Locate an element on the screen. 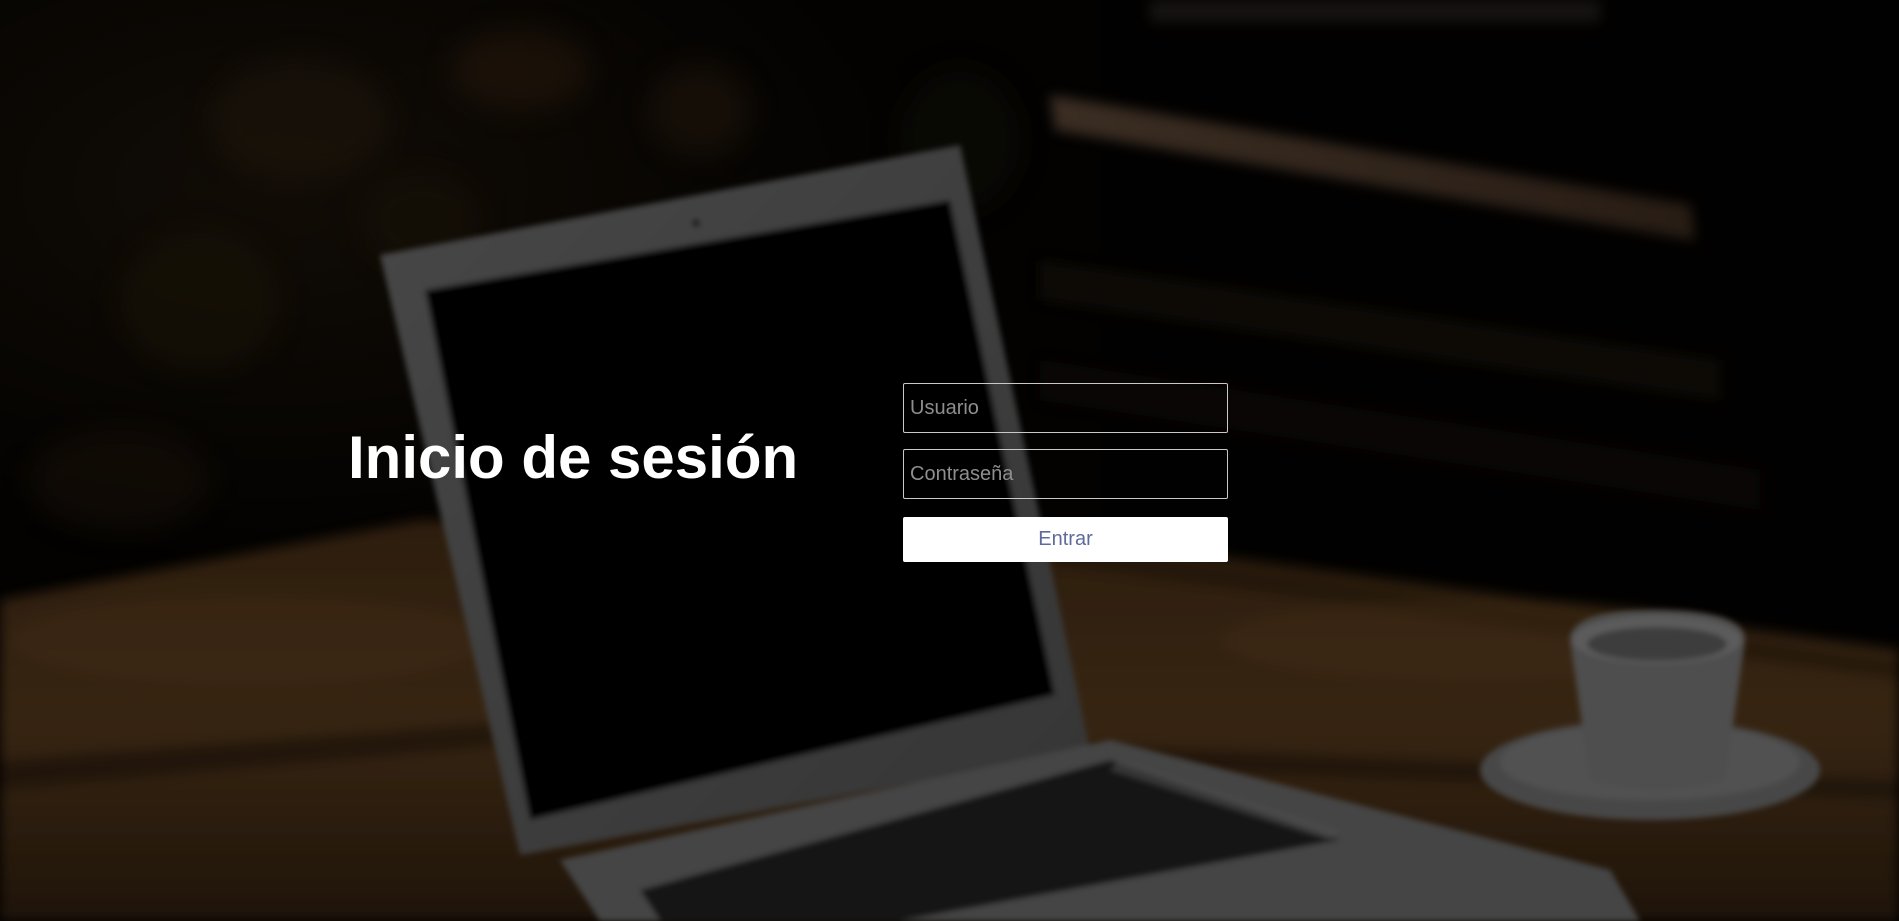  password-field is located at coordinates (1065, 474).